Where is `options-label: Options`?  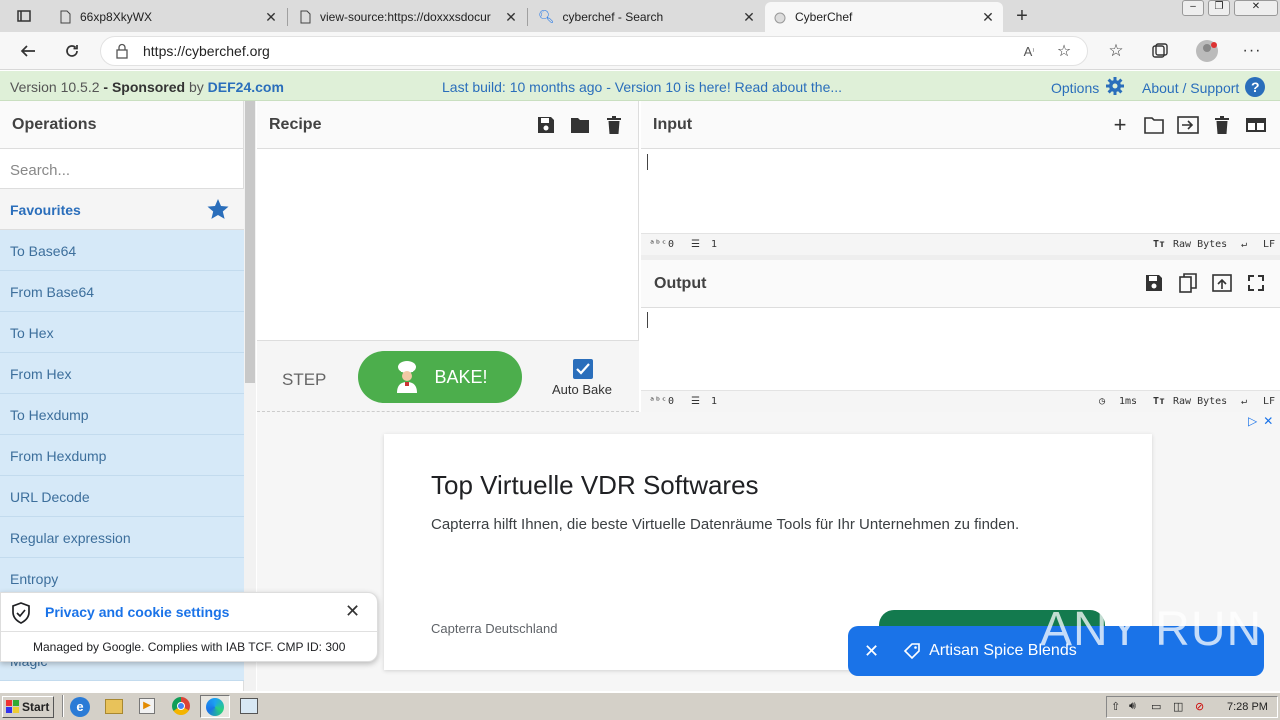 options-label: Options is located at coordinates (1075, 87).